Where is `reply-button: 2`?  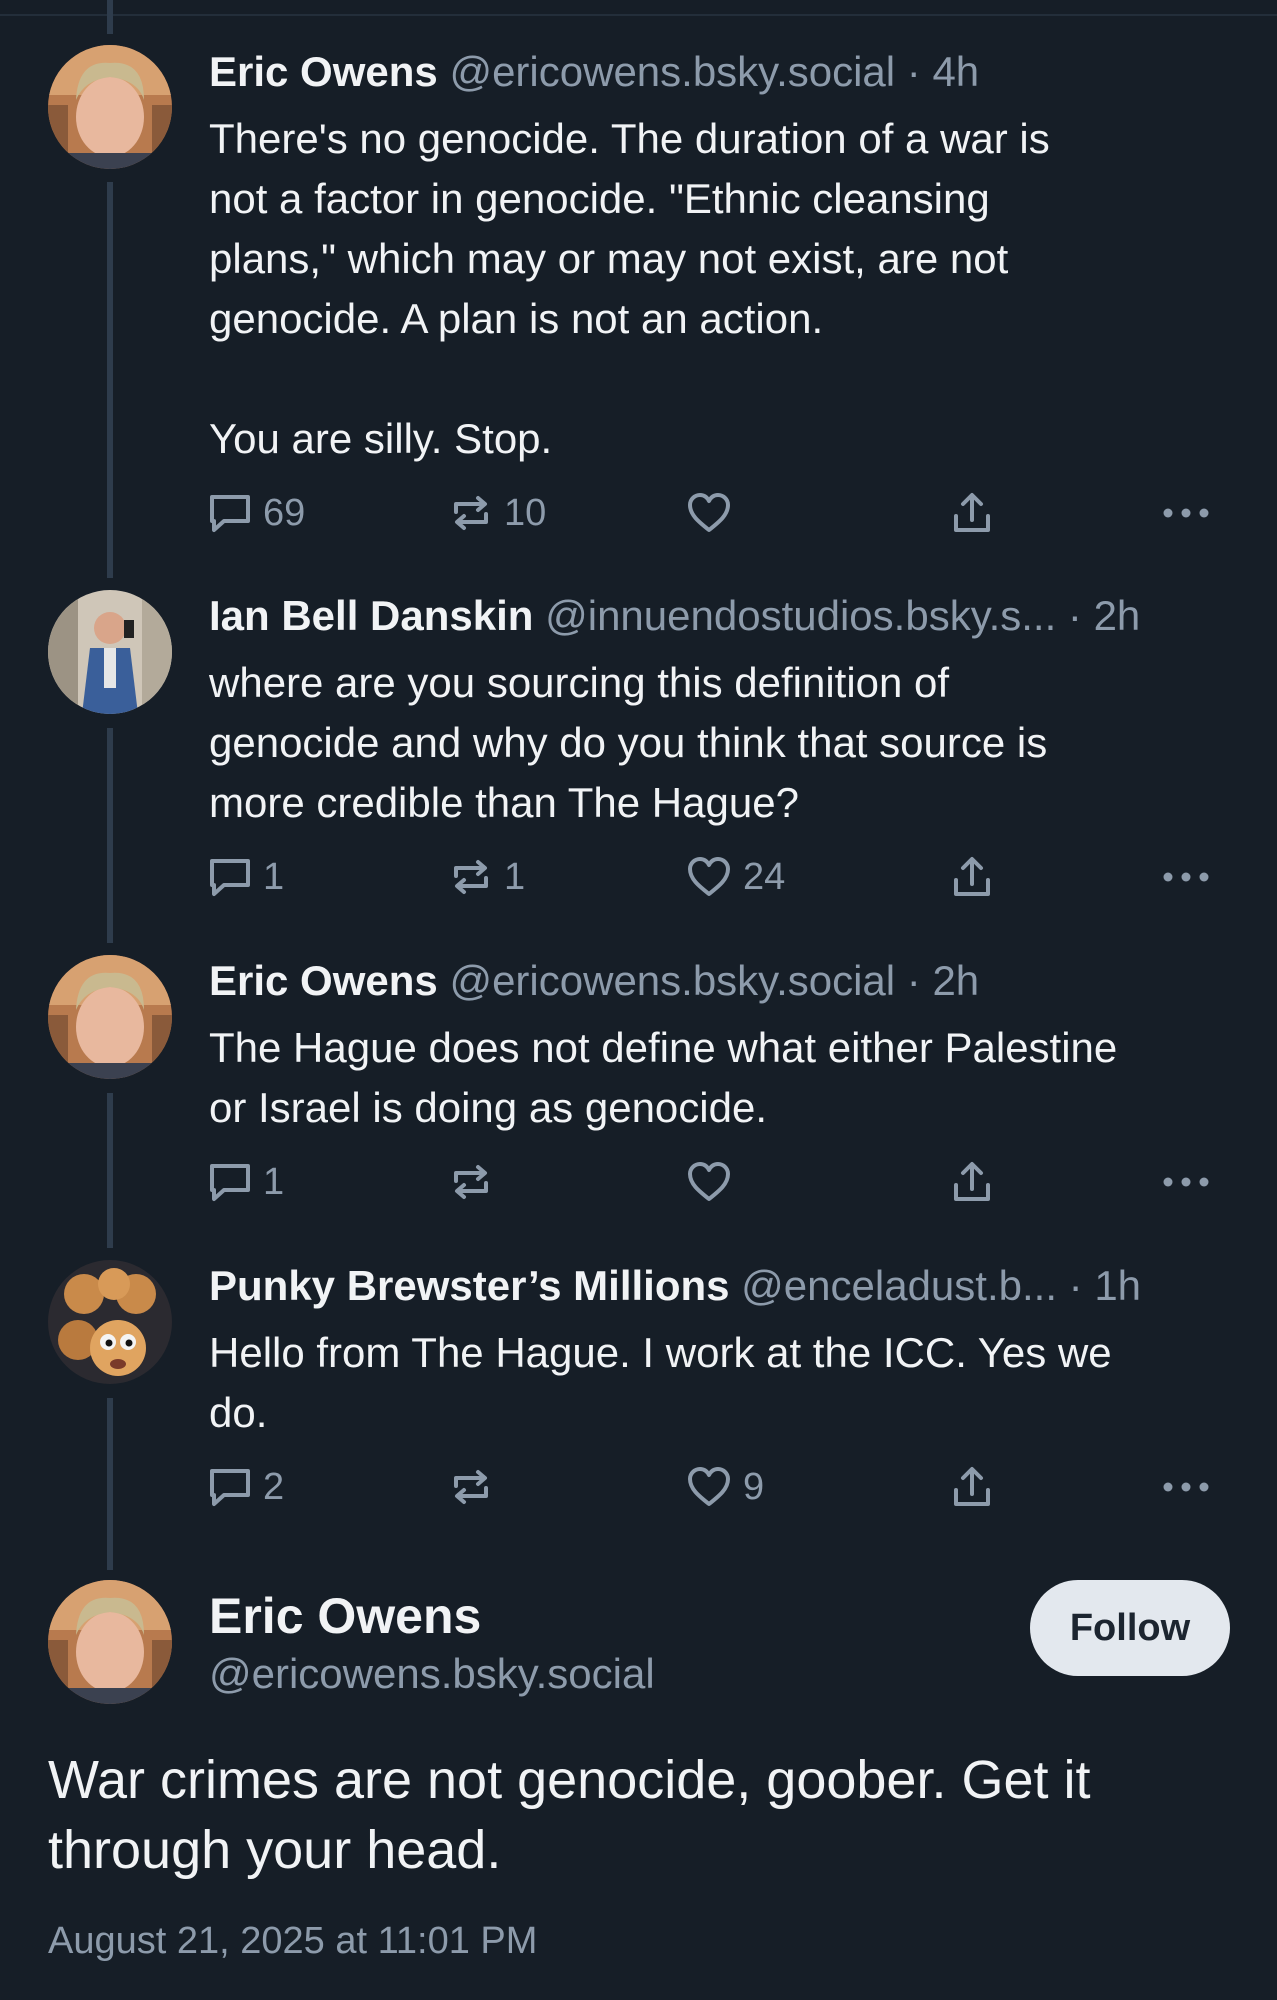 reply-button: 2 is located at coordinates (245, 1487).